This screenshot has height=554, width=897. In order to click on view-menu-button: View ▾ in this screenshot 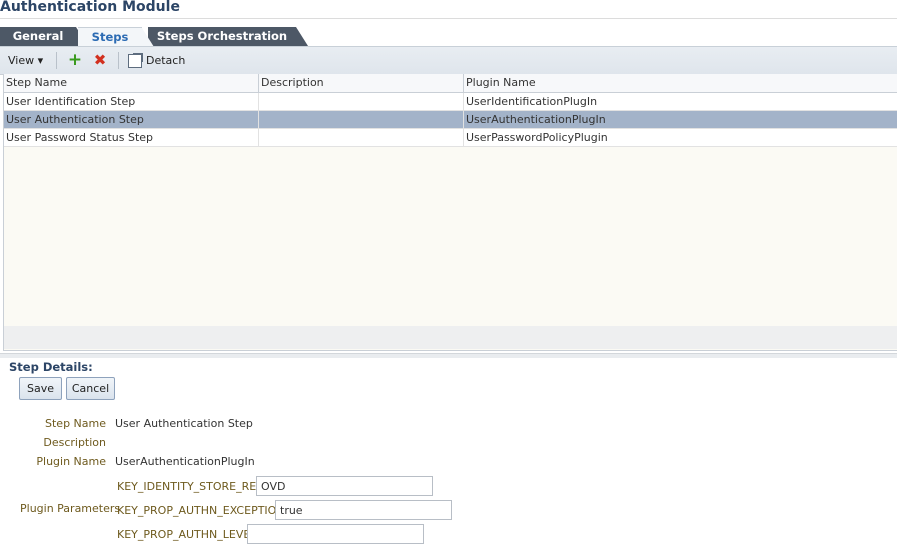, I will do `click(29, 60)`.